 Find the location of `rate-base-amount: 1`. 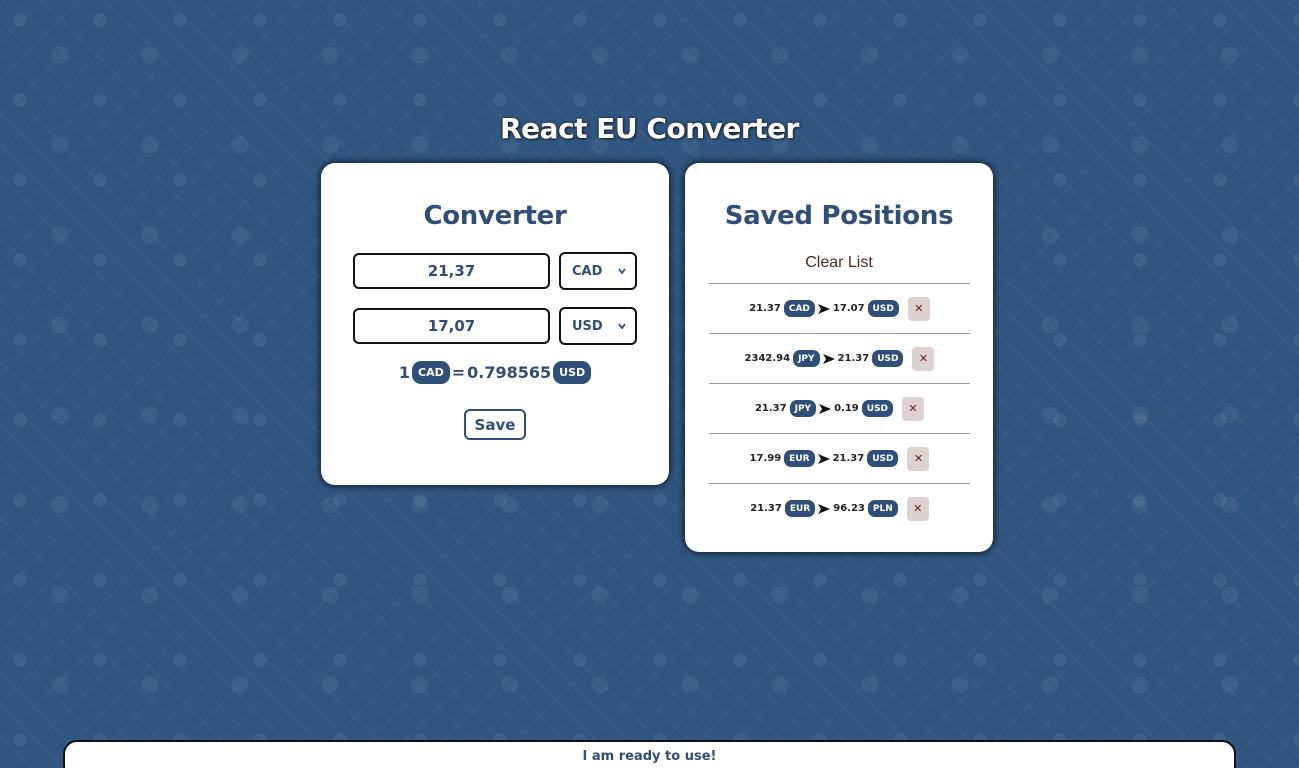

rate-base-amount: 1 is located at coordinates (404, 372).